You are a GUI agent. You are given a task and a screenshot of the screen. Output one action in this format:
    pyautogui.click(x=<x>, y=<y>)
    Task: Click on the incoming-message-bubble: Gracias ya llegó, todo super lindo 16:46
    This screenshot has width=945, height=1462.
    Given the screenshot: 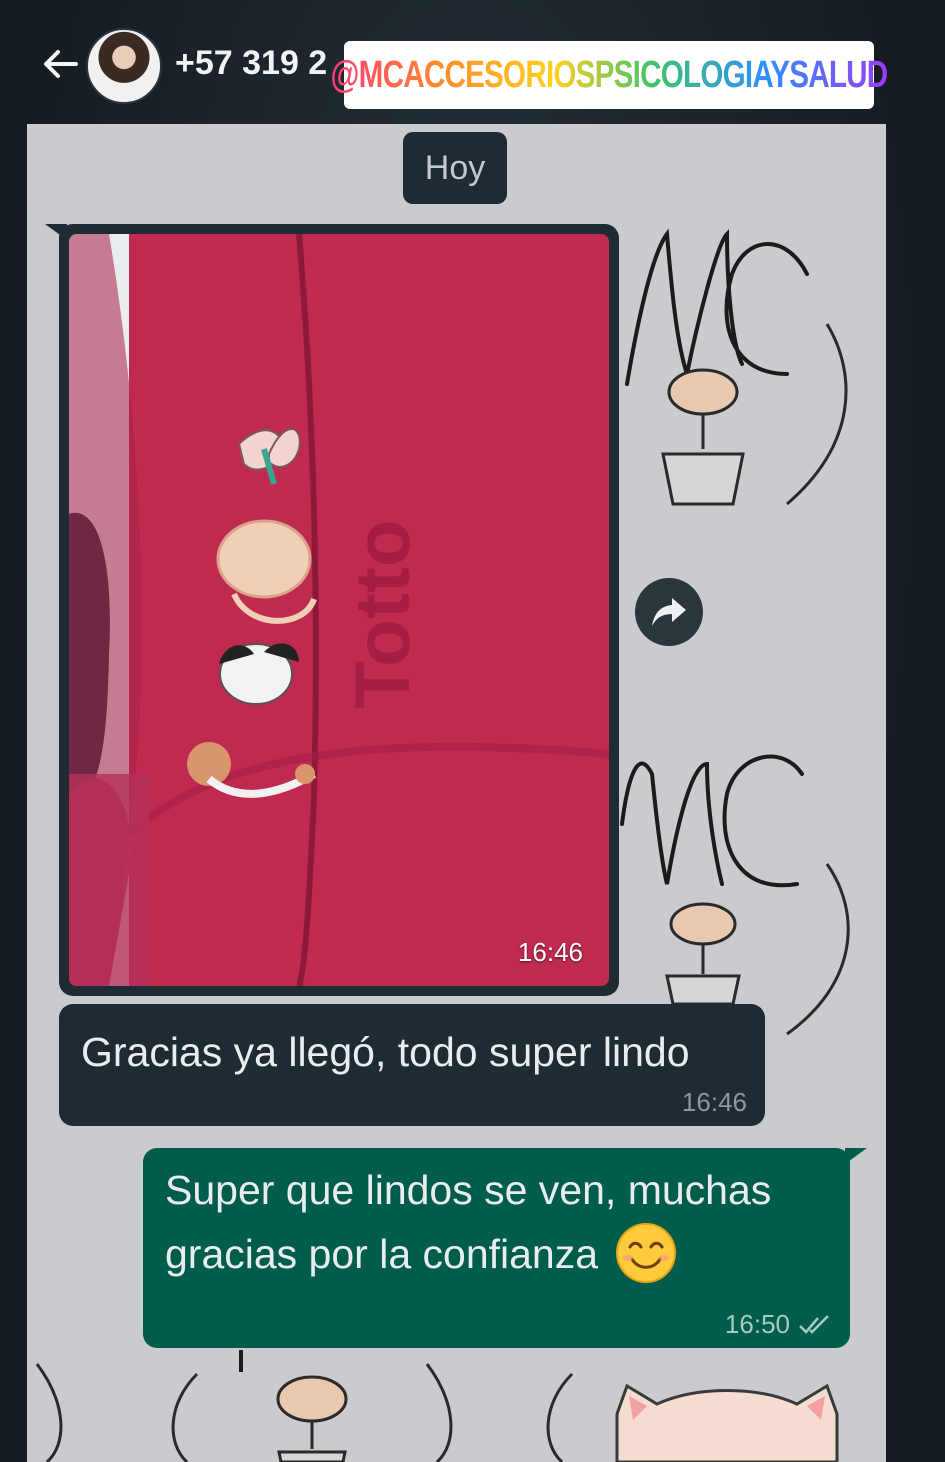 What is the action you would take?
    pyautogui.click(x=412, y=1065)
    